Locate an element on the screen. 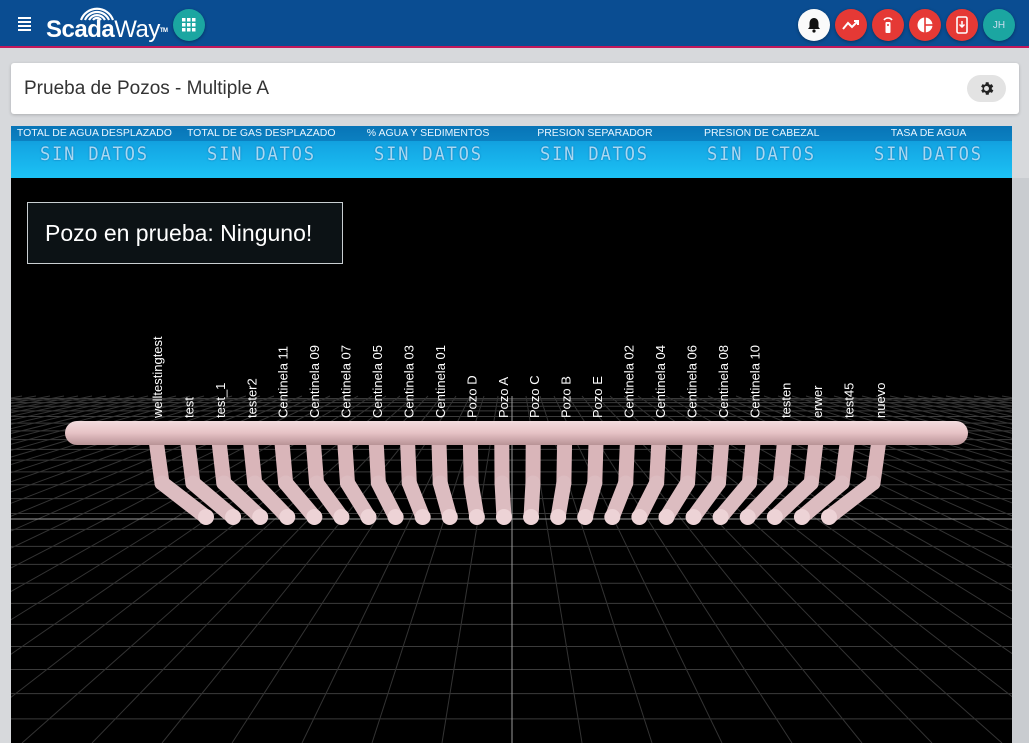  metric-total-agua: TOTAL DE AGUA DESPLAZADO SIN DATOS is located at coordinates (94, 152).